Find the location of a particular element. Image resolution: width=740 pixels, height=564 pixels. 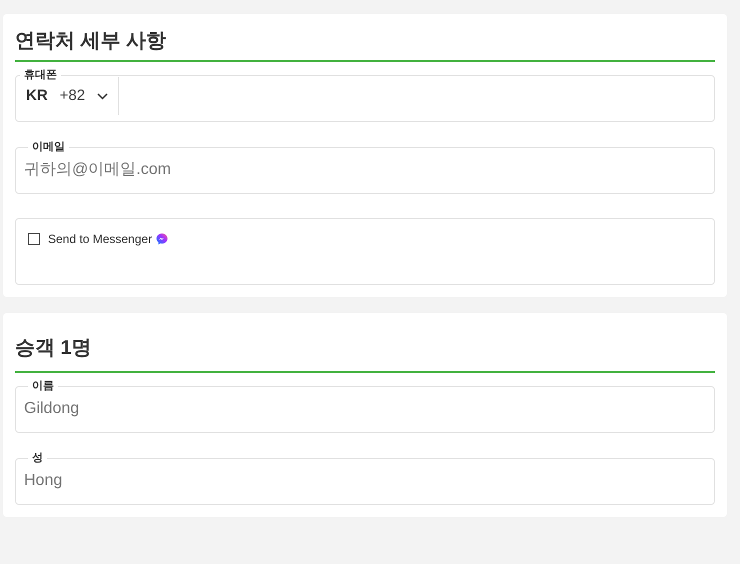

dial-code: +82 is located at coordinates (73, 96).